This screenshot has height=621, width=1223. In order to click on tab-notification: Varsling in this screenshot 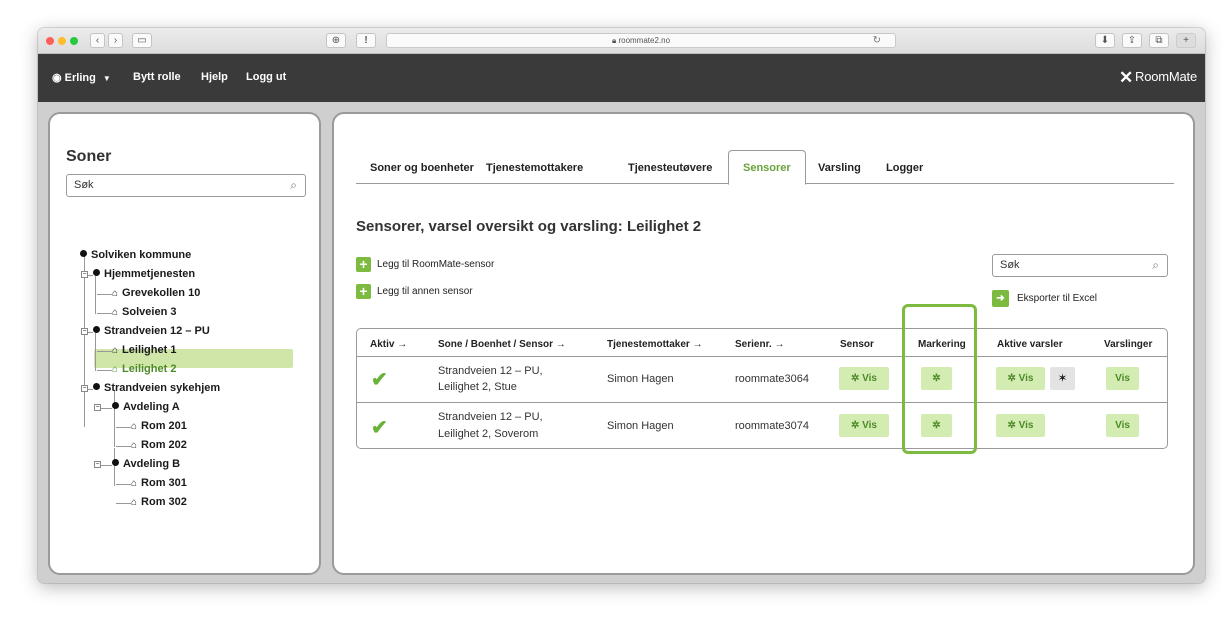, I will do `click(839, 168)`.